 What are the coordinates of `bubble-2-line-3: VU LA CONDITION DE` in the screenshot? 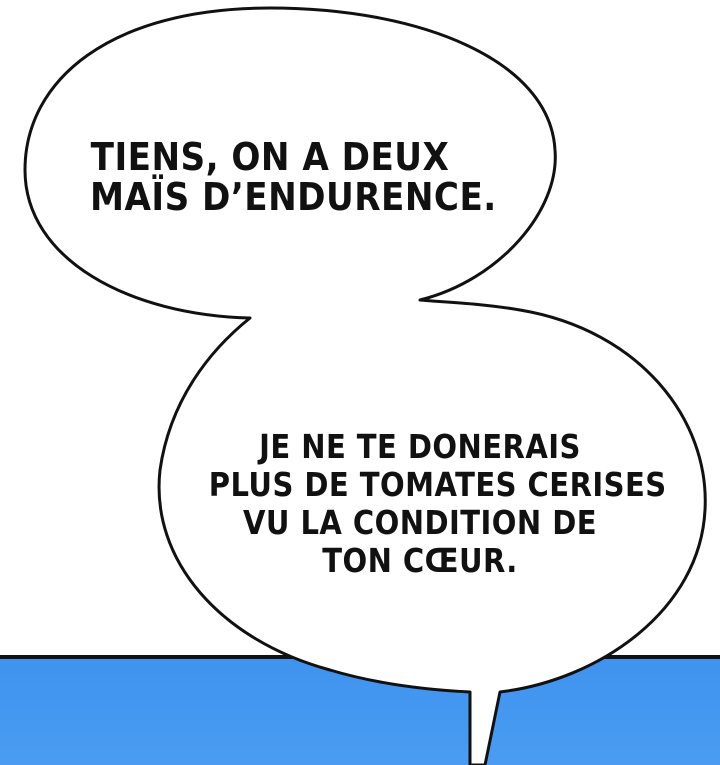 It's located at (420, 522).